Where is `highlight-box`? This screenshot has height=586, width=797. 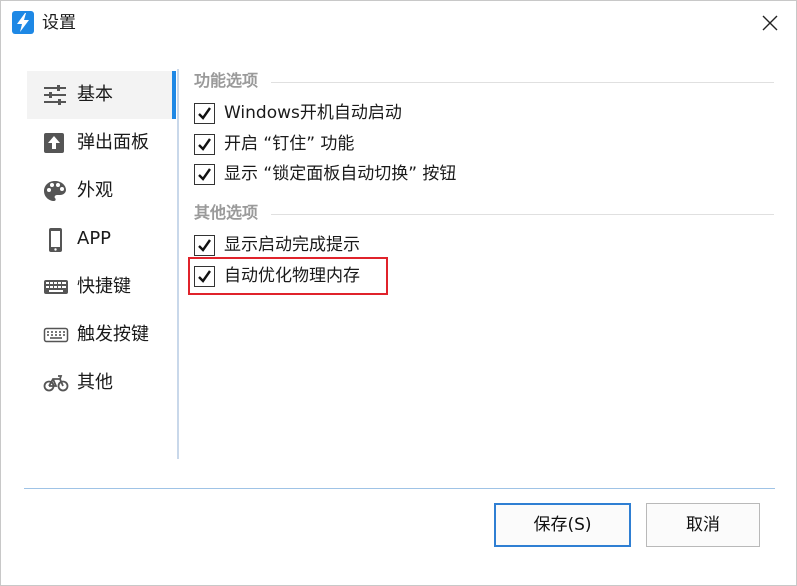
highlight-box is located at coordinates (288, 276).